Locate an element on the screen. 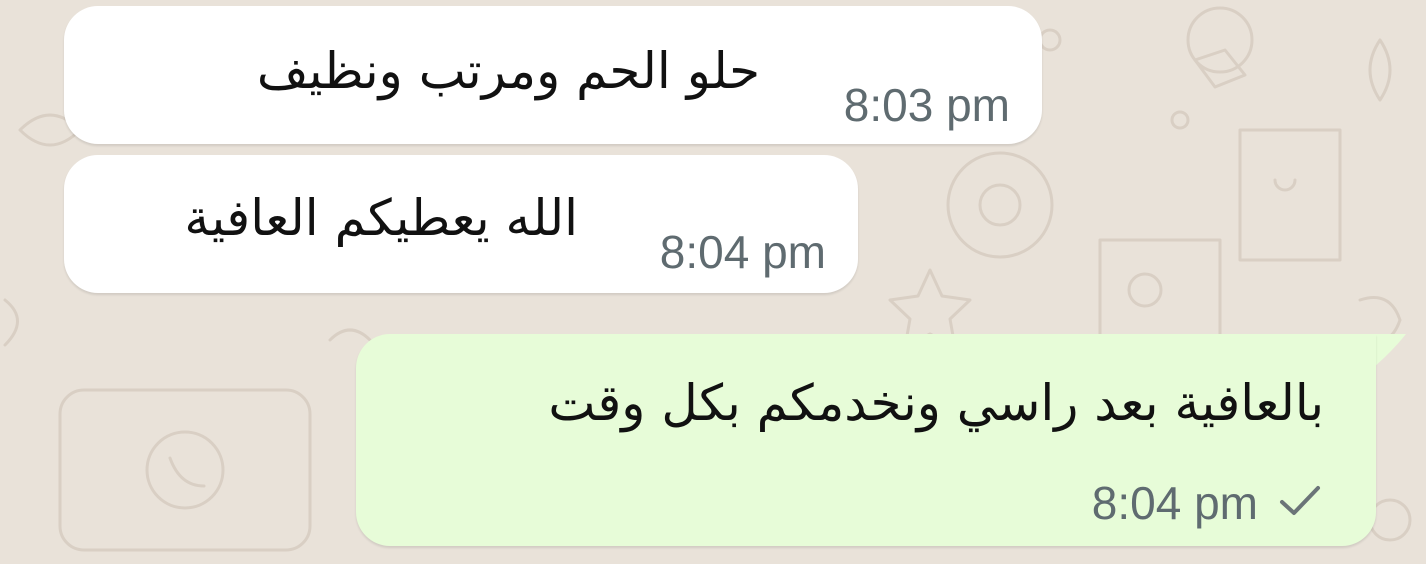 This screenshot has width=1426, height=564. message-text: حلو الحم ومرتب ونظيف is located at coordinates (508, 71).